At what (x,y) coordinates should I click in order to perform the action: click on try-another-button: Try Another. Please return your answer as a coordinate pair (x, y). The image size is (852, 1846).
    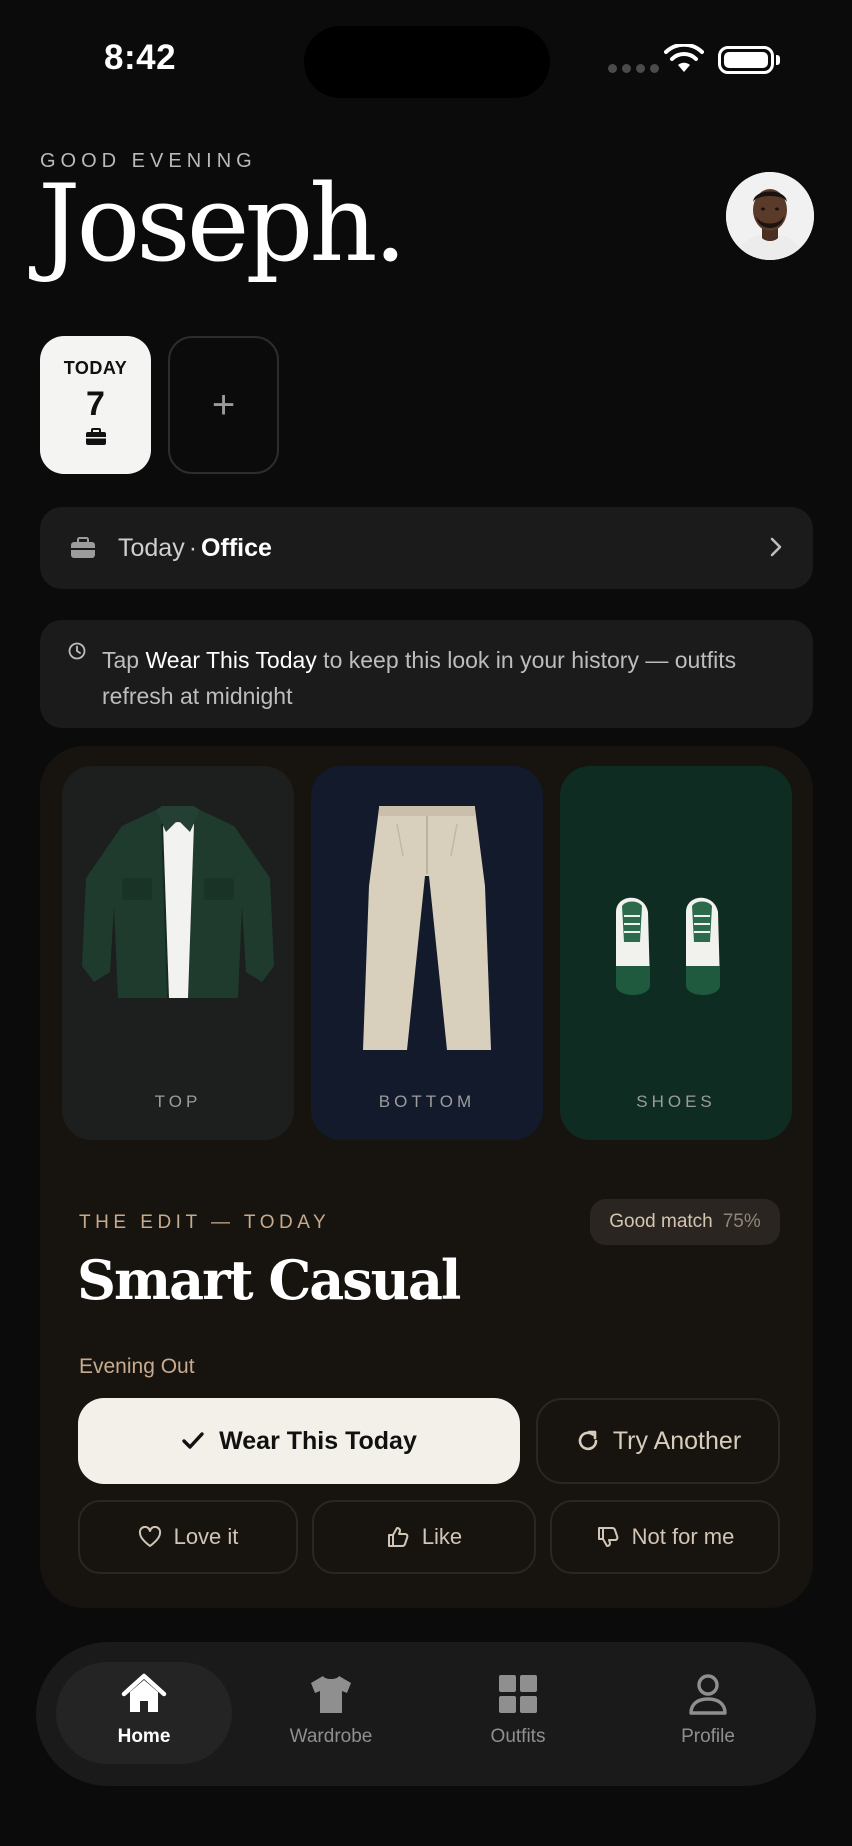
    Looking at the image, I should click on (658, 1441).